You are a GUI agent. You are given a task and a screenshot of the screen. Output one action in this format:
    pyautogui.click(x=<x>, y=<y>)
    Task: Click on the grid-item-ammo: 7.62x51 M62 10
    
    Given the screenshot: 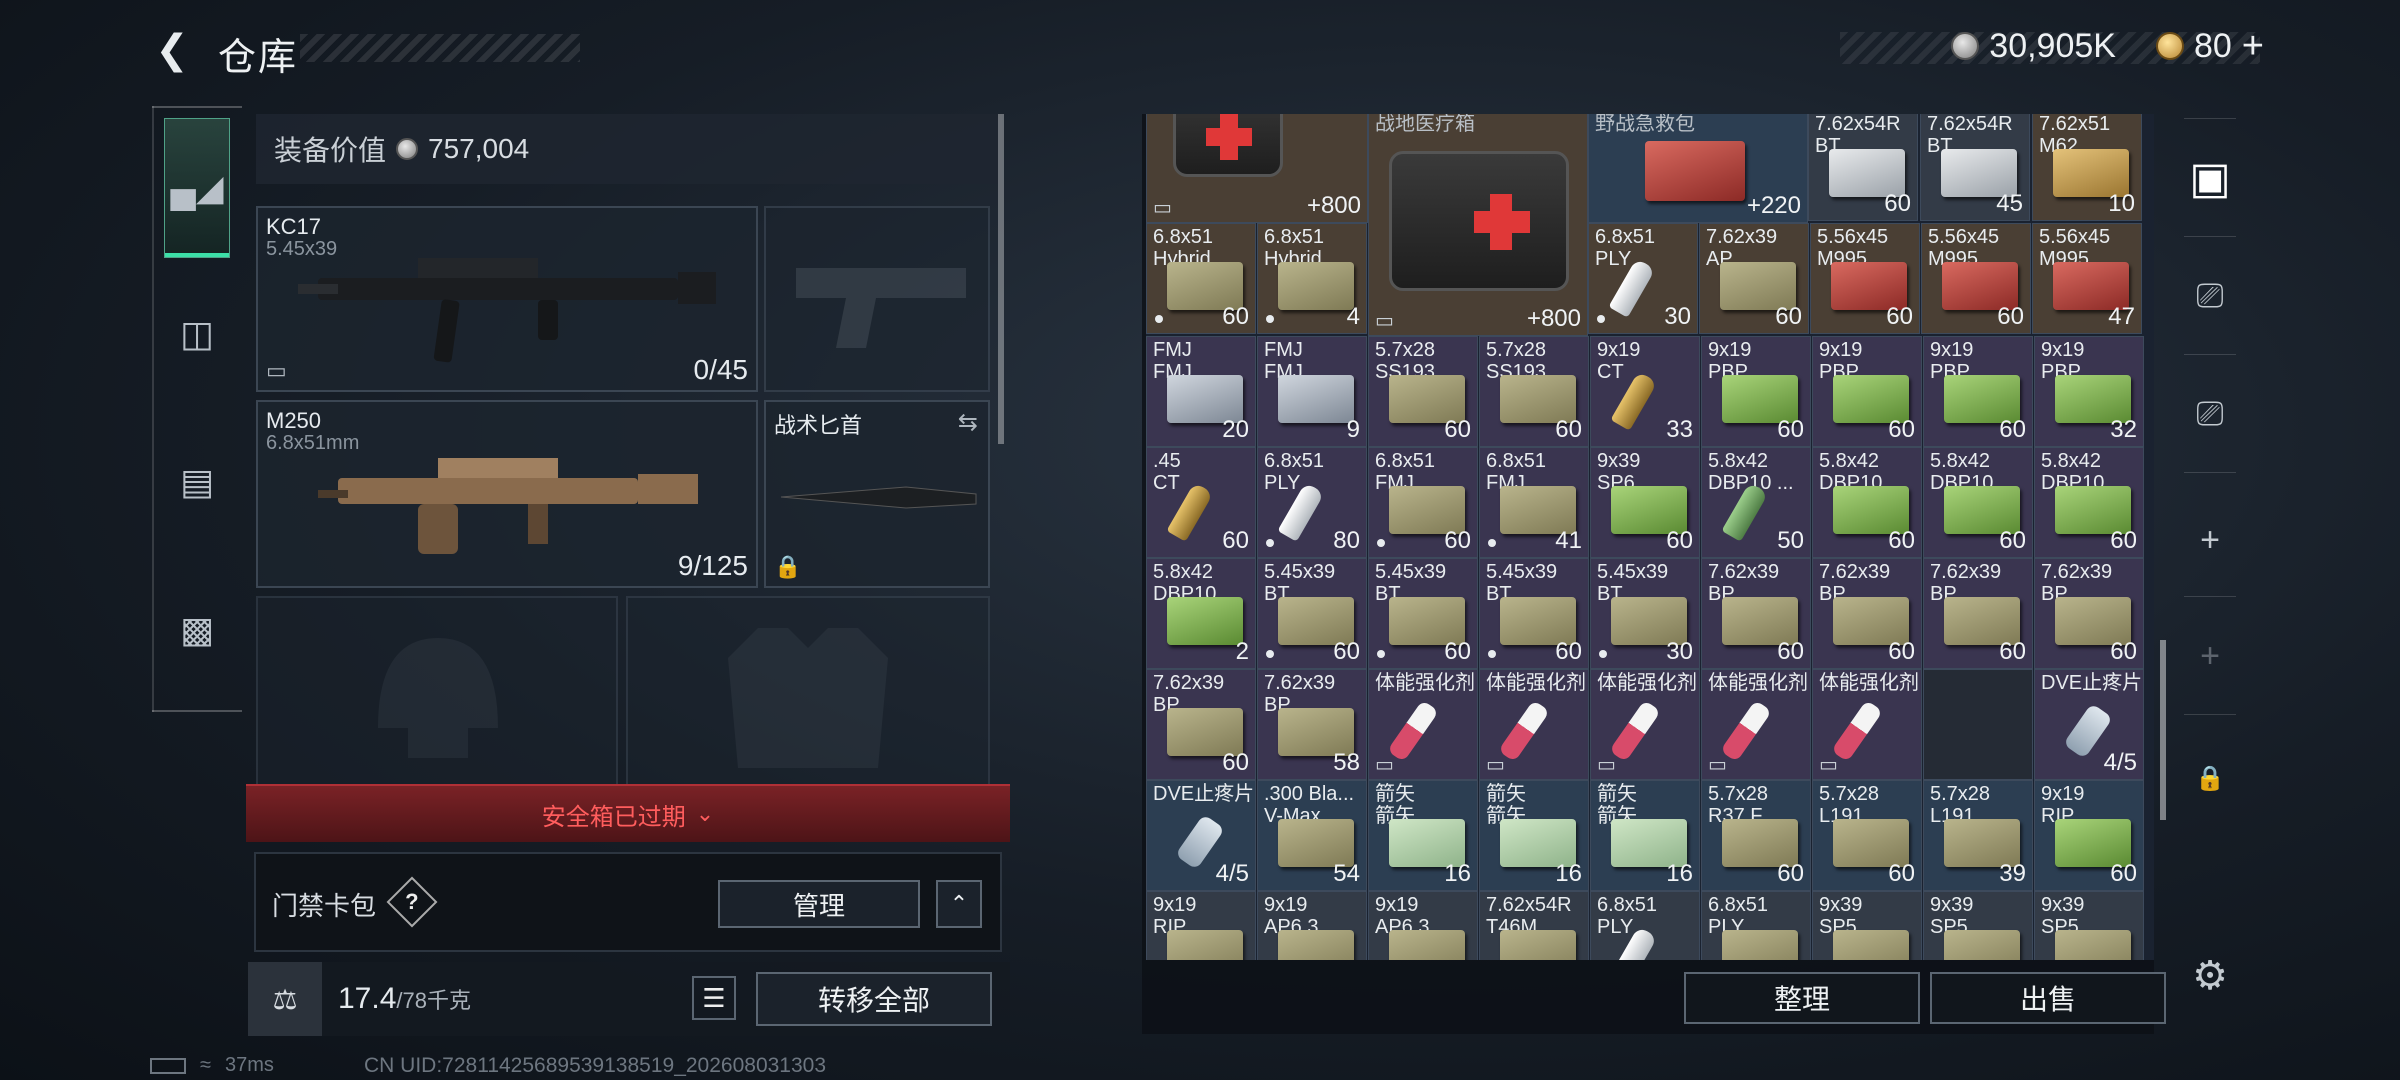 What is the action you would take?
    pyautogui.click(x=2087, y=167)
    